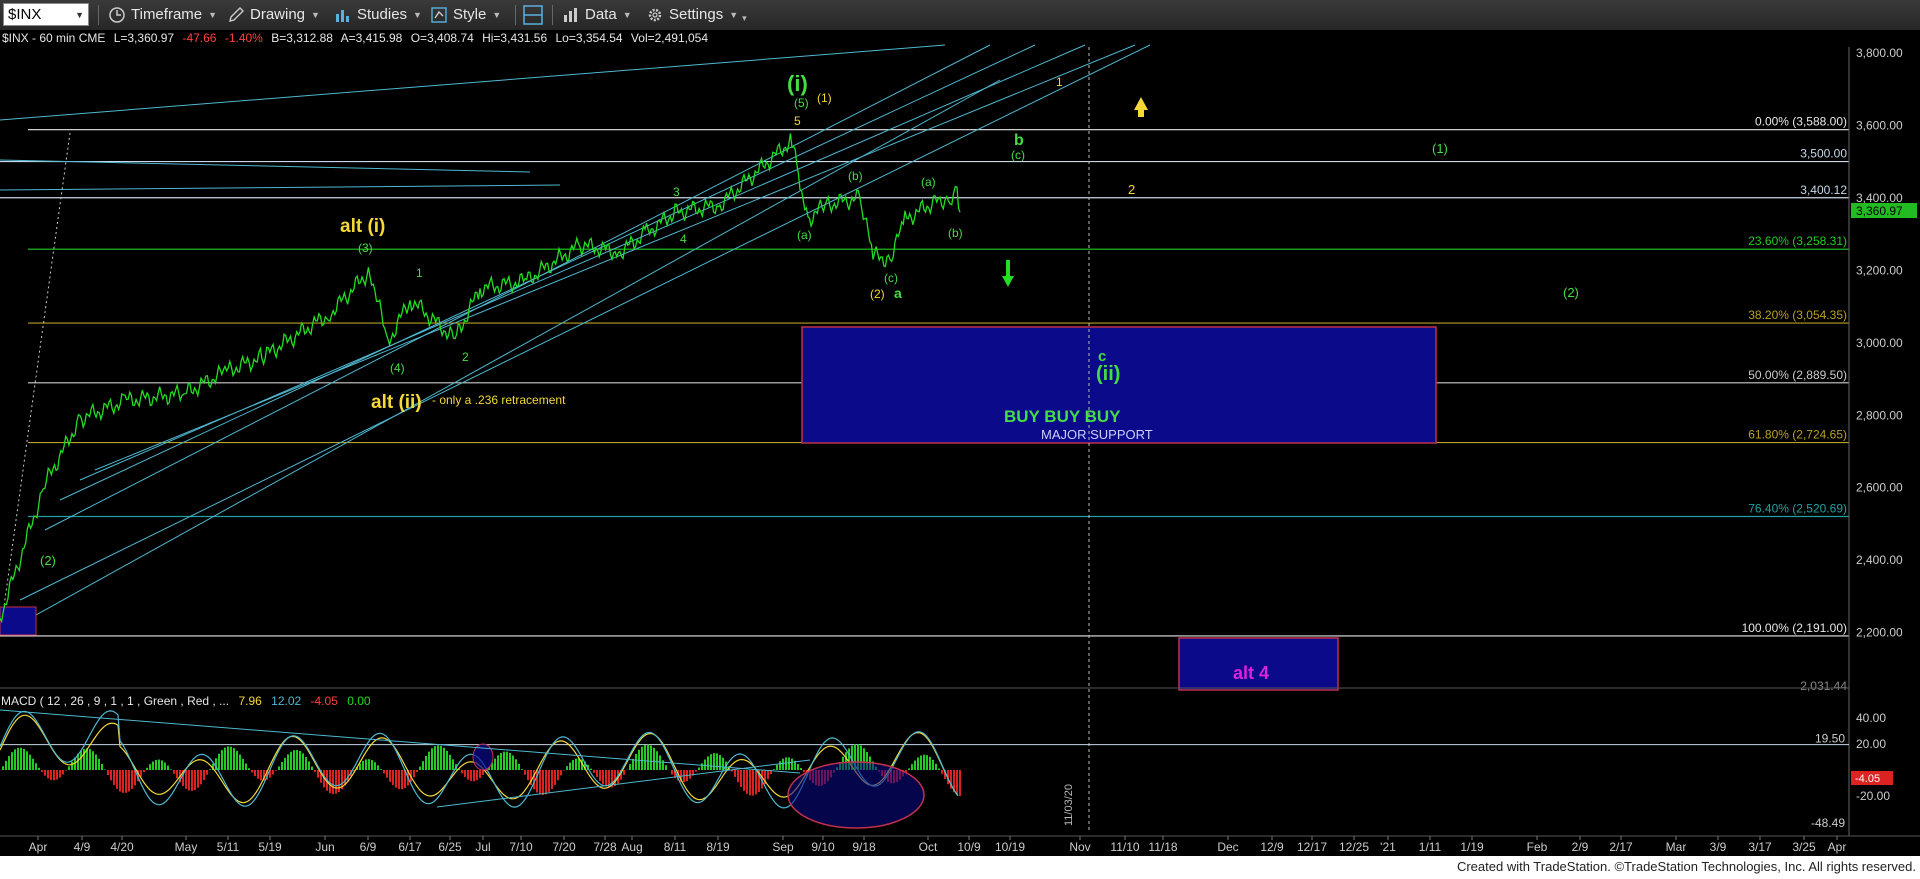  I want to click on time-tick-label: 6/9, so click(368, 847).